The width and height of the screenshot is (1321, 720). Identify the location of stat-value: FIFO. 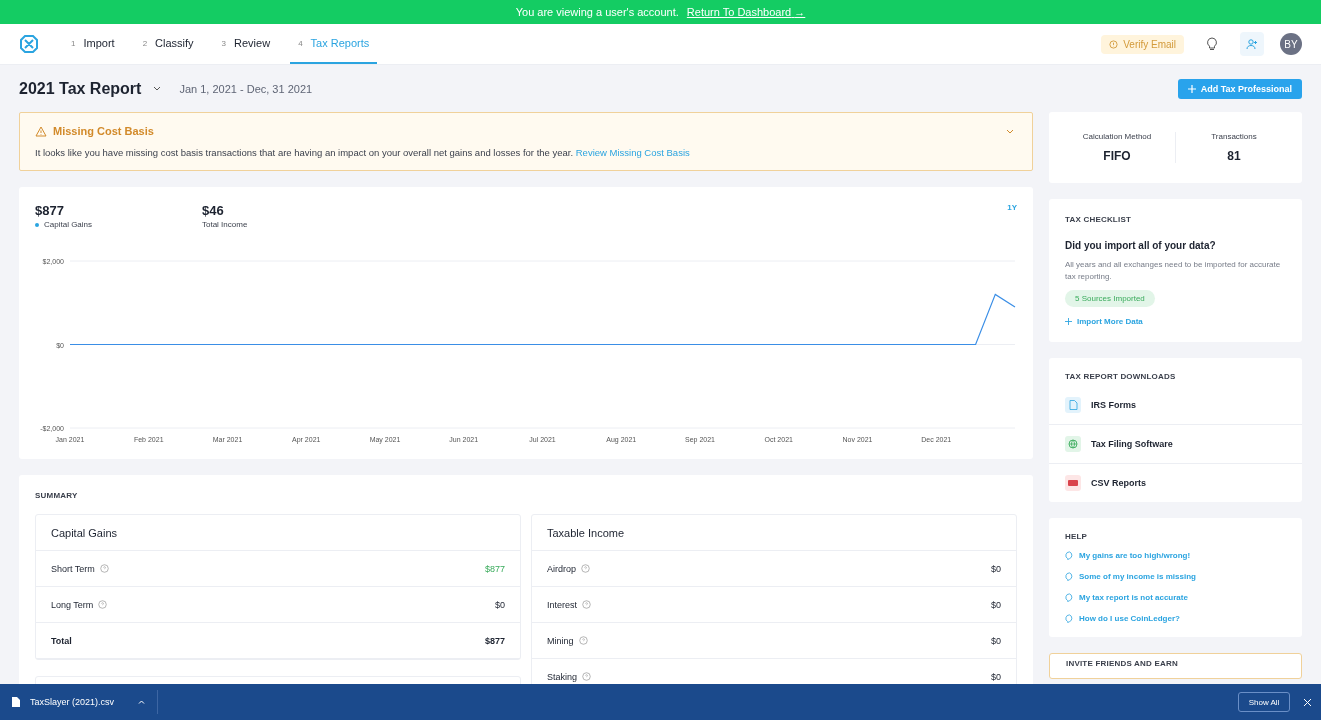
(1117, 156).